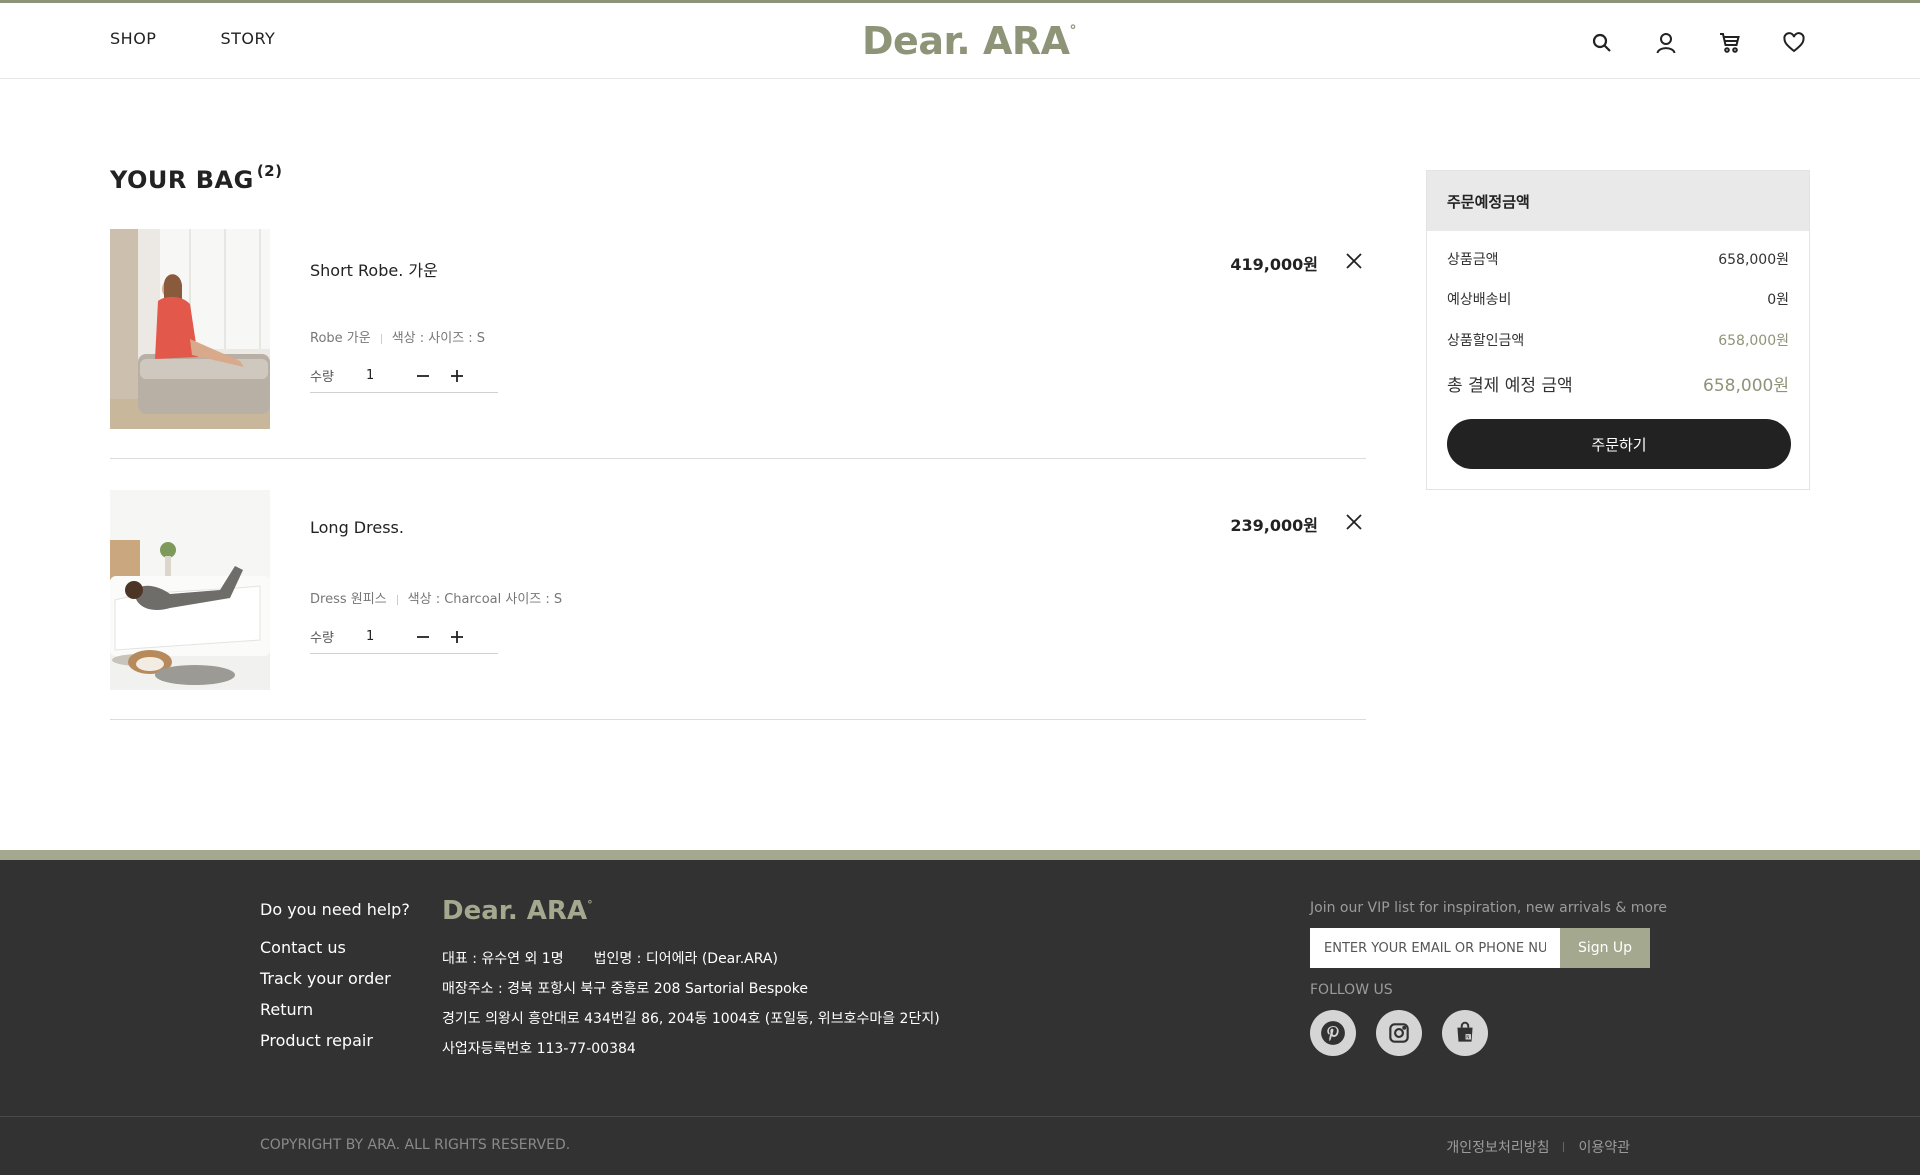  What do you see at coordinates (348, 599) in the screenshot?
I see `item-category: Dress 원피스` at bounding box center [348, 599].